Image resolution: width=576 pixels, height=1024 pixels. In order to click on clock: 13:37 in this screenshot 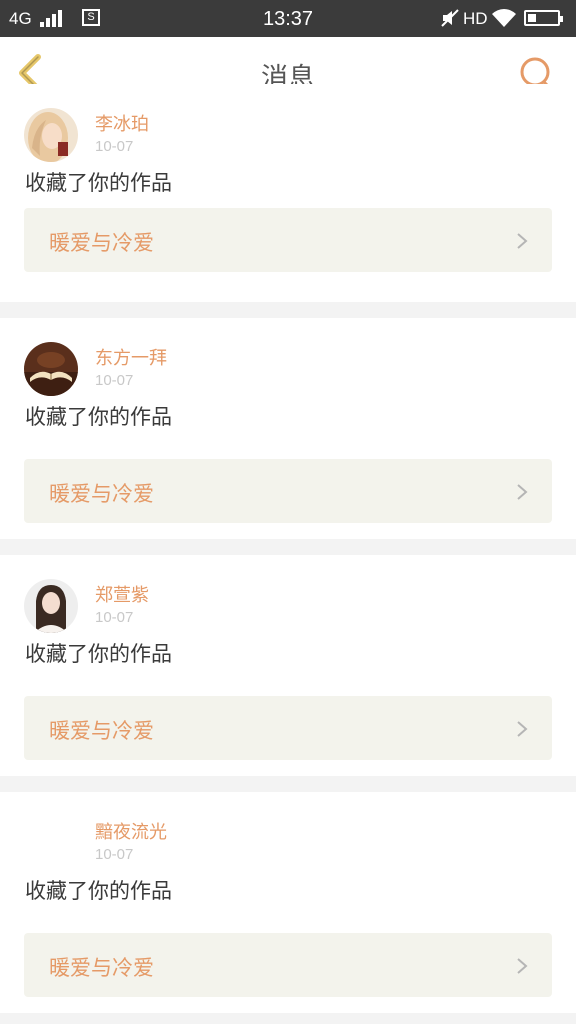, I will do `click(288, 19)`.